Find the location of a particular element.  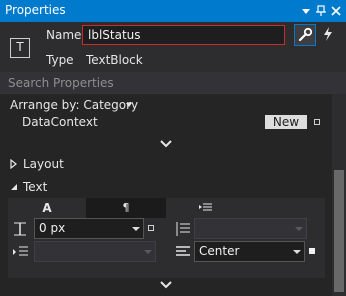

tab-indent is located at coordinates (206, 208).